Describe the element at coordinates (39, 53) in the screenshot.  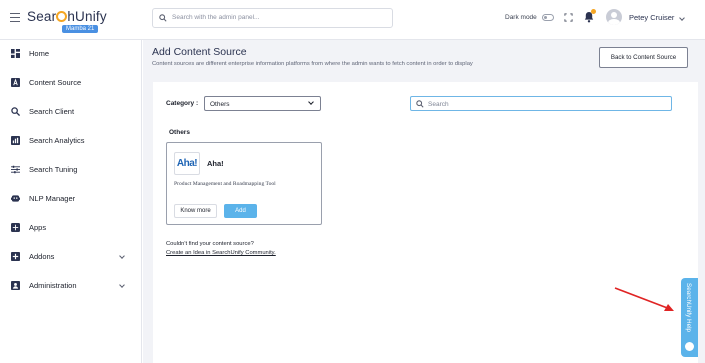
I see `sidebar-item-label: Home` at that location.